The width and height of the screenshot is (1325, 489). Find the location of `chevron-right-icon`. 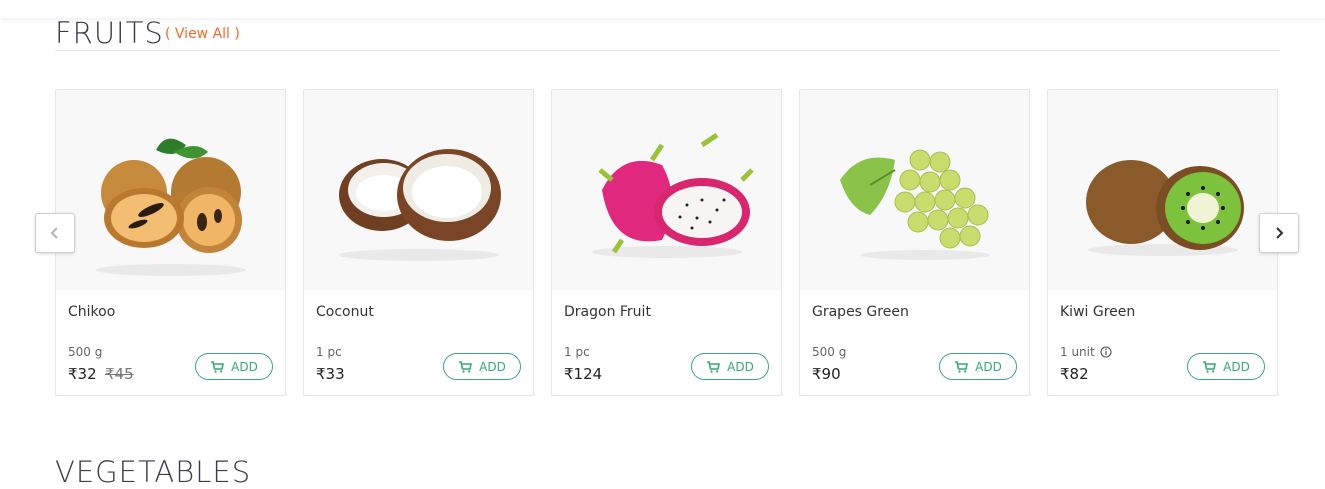

chevron-right-icon is located at coordinates (1280, 233).